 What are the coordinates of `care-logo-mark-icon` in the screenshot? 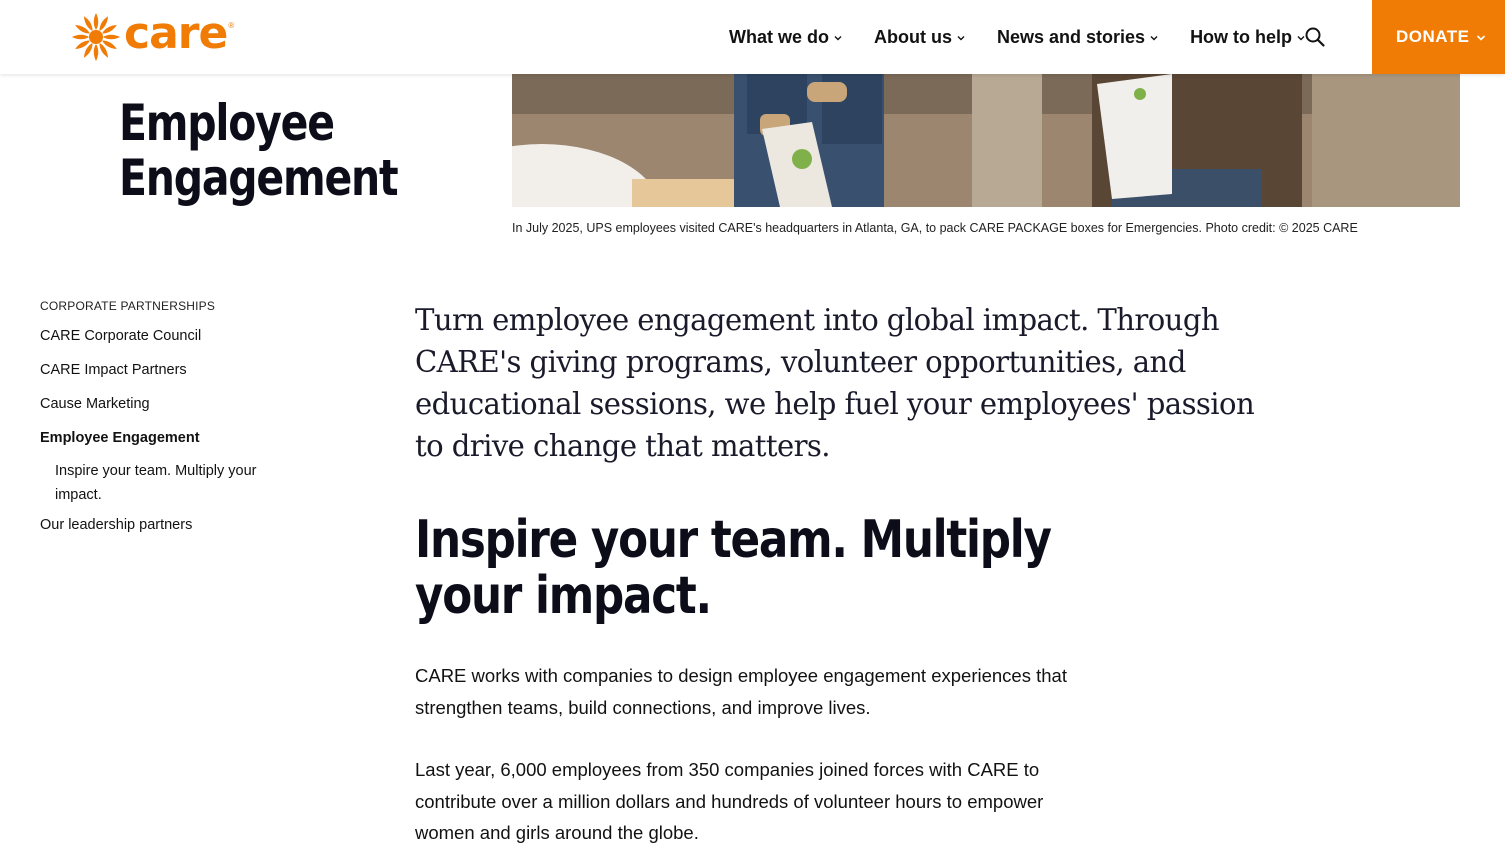 It's located at (96, 37).